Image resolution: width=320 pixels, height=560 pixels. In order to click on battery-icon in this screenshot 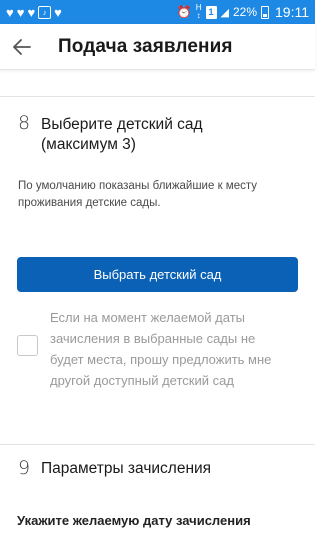, I will do `click(265, 12)`.